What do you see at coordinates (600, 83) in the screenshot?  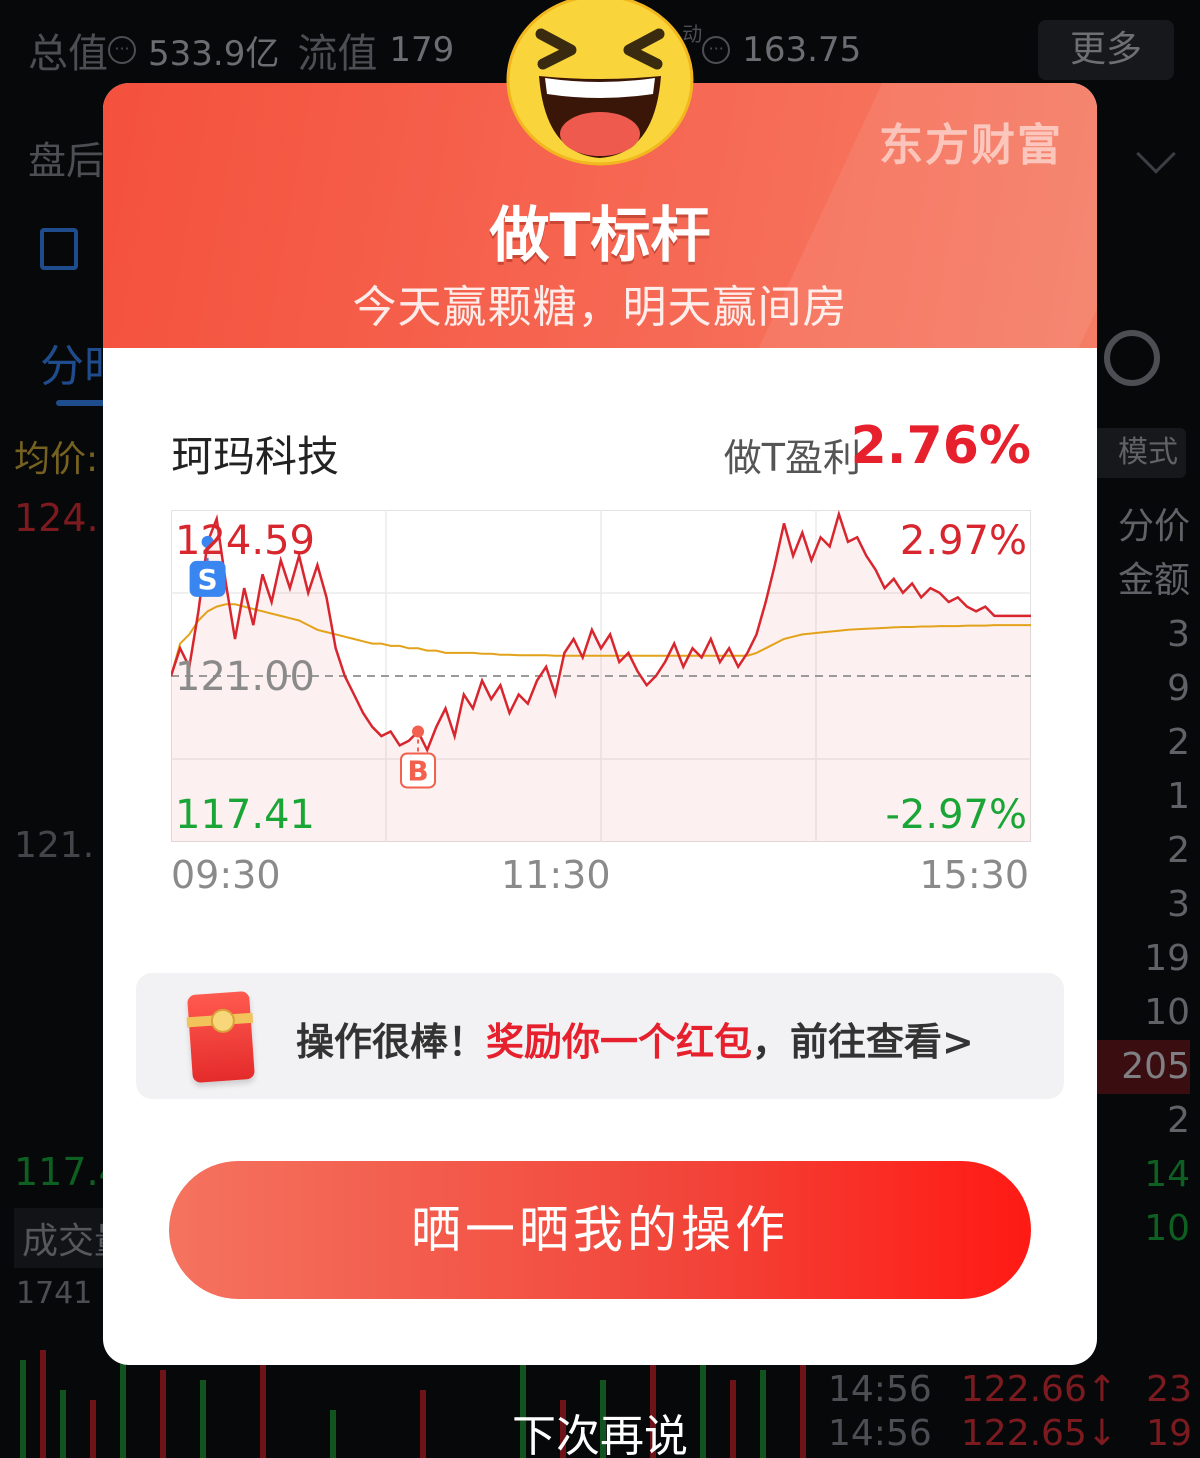 I see `laughing-emoji-icon` at bounding box center [600, 83].